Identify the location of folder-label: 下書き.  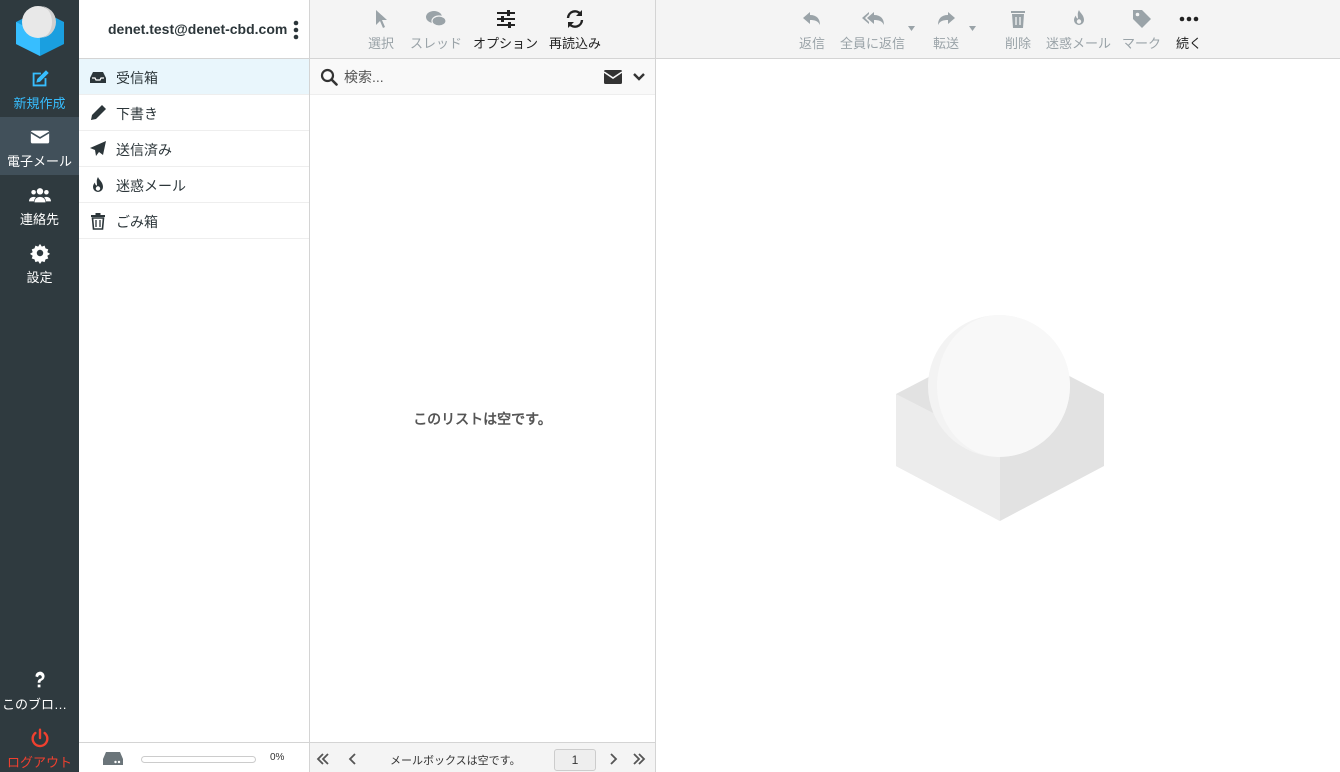
(137, 114).